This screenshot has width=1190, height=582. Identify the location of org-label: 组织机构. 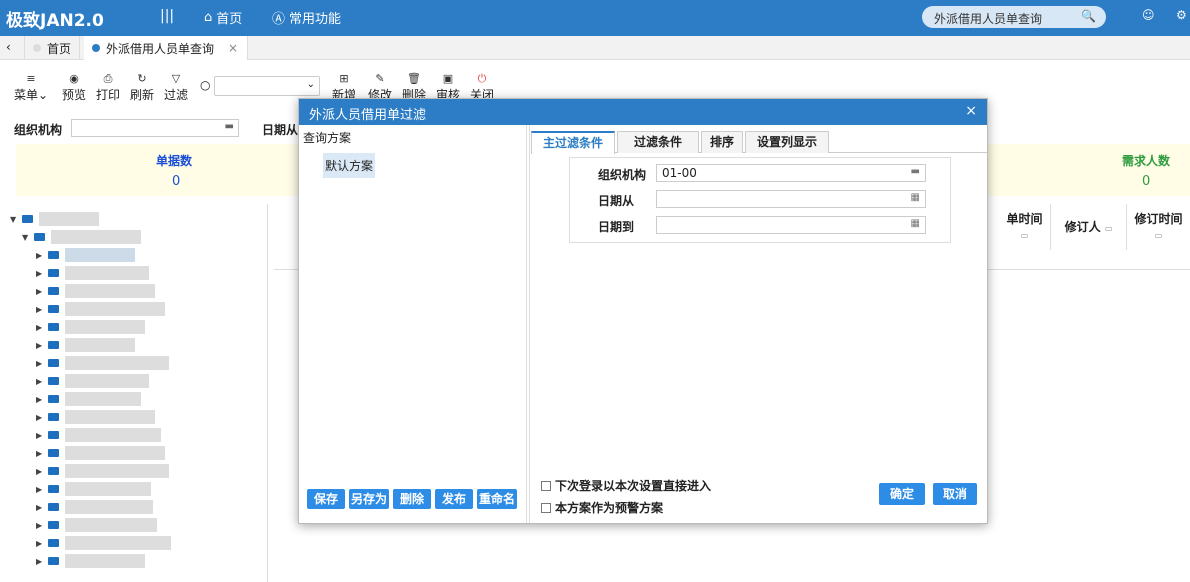
(38, 130).